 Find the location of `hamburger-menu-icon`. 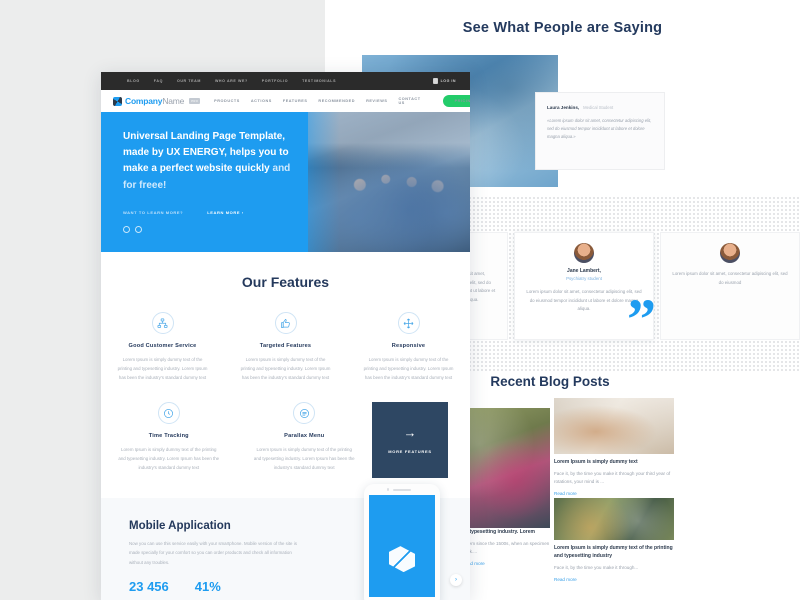

hamburger-menu-icon is located at coordinates (304, 413).